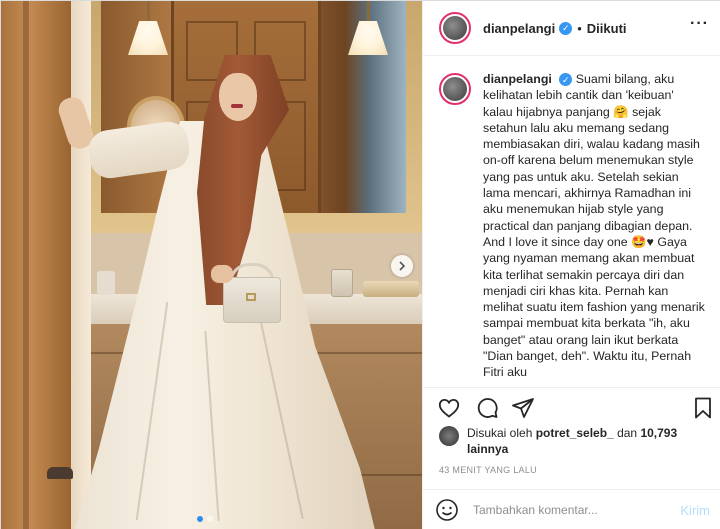 This screenshot has width=720, height=529. I want to click on wooden-wall, so click(36, 265).